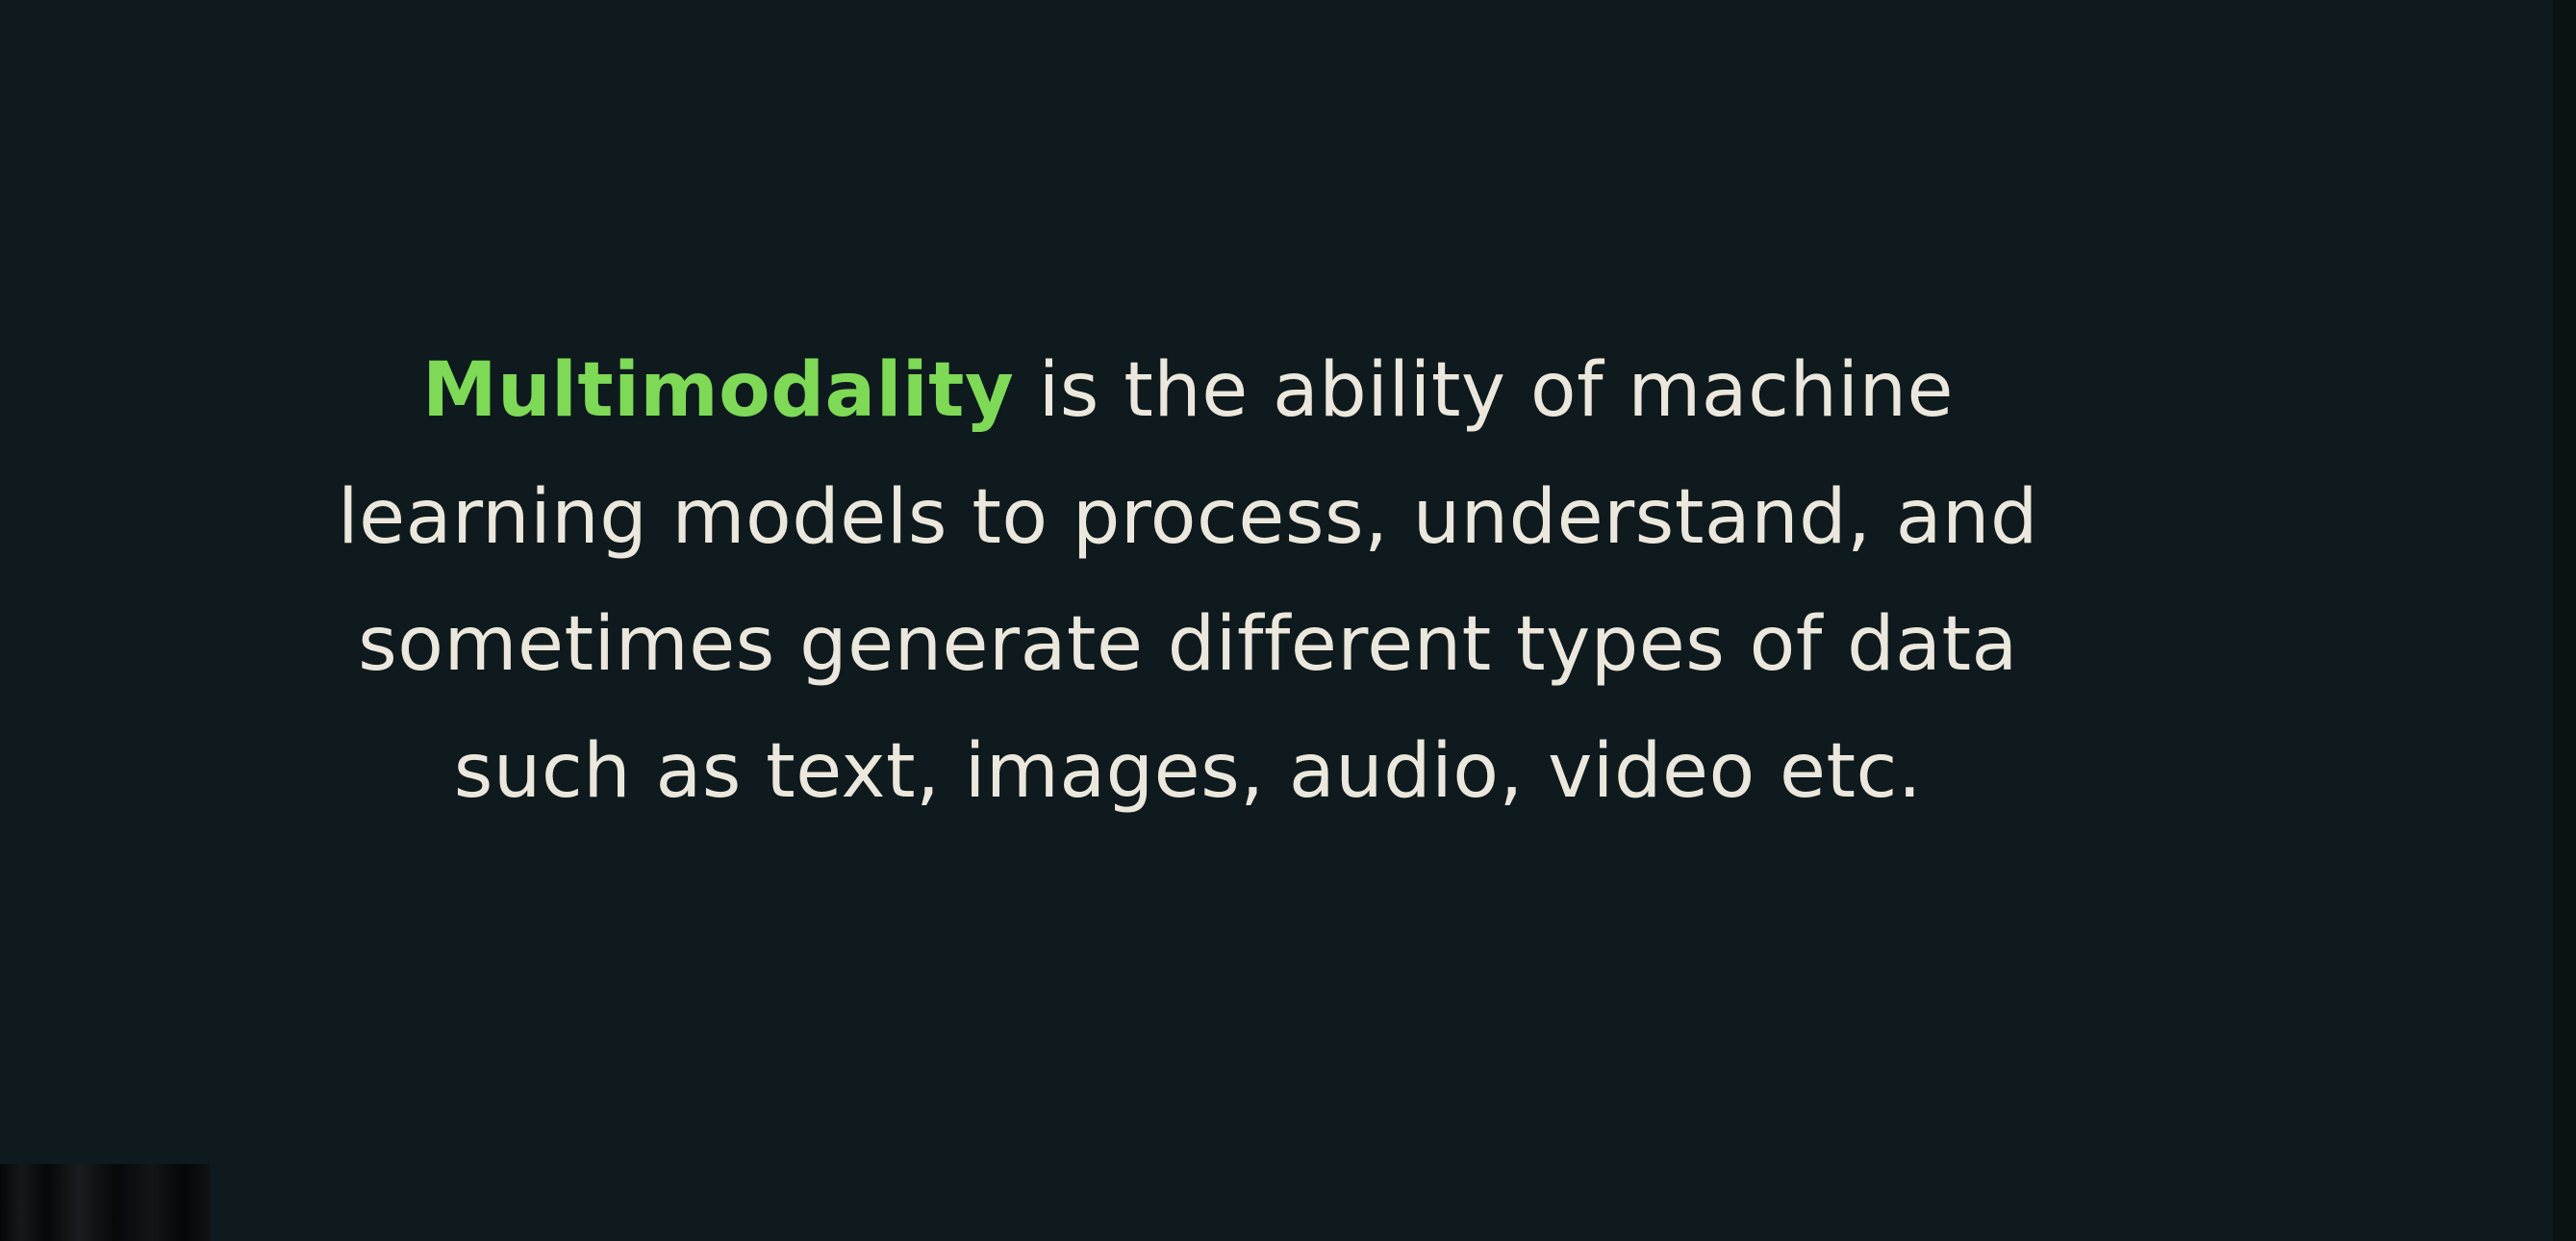  I want to click on line-1-rest: is the ability of machine, so click(1485, 390).